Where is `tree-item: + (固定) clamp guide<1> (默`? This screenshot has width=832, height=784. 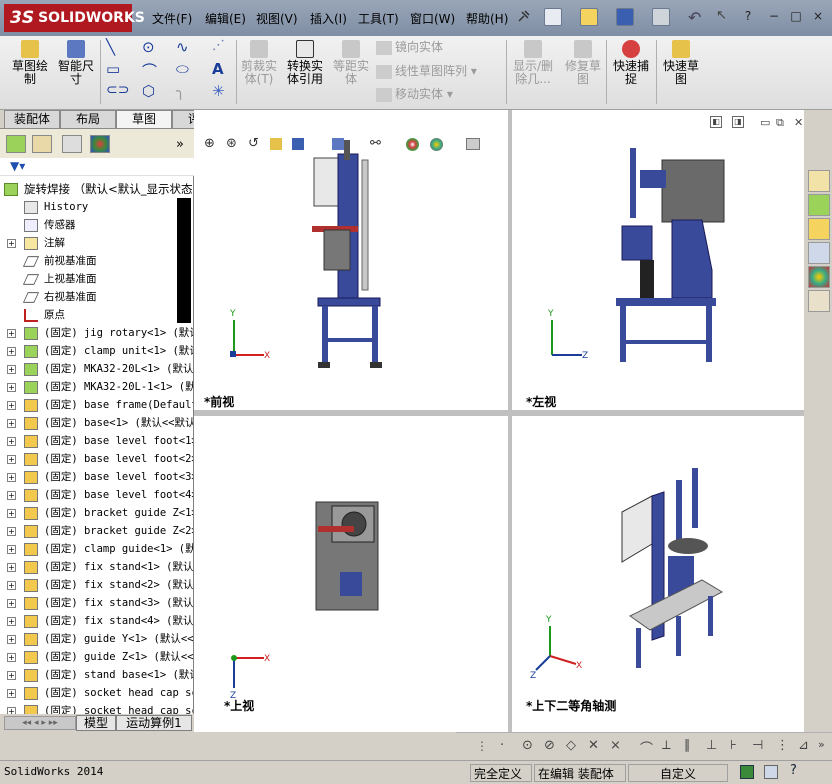
tree-item: + (固定) clamp guide<1> (默 is located at coordinates (96, 549).